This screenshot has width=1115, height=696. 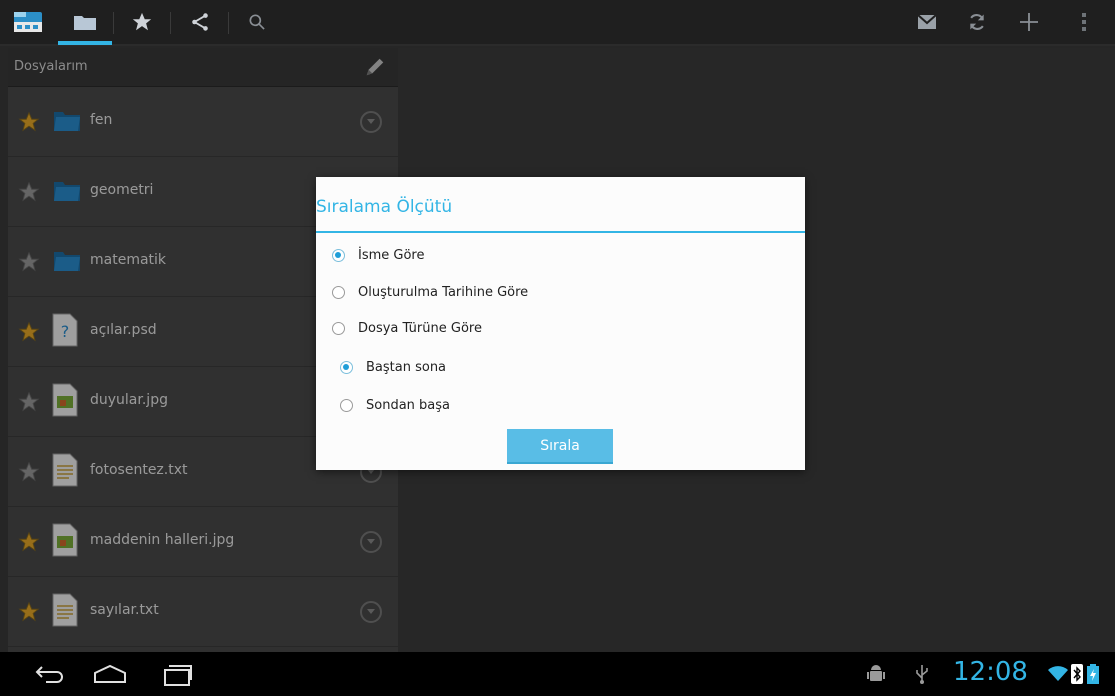 What do you see at coordinates (560, 446) in the screenshot?
I see `sort-button: Sırala` at bounding box center [560, 446].